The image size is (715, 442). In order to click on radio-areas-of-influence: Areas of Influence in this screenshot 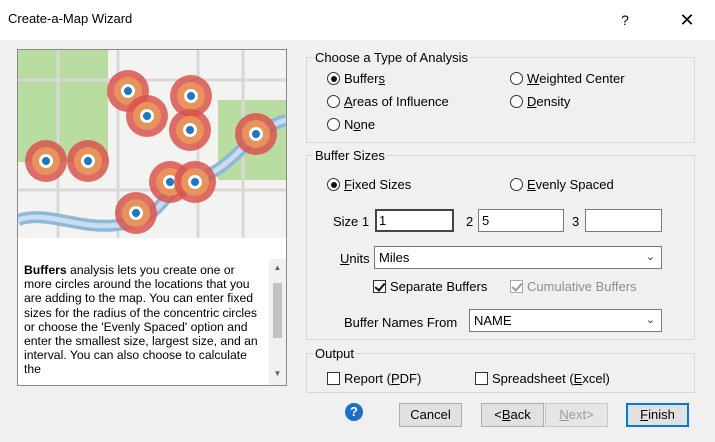, I will do `click(388, 101)`.